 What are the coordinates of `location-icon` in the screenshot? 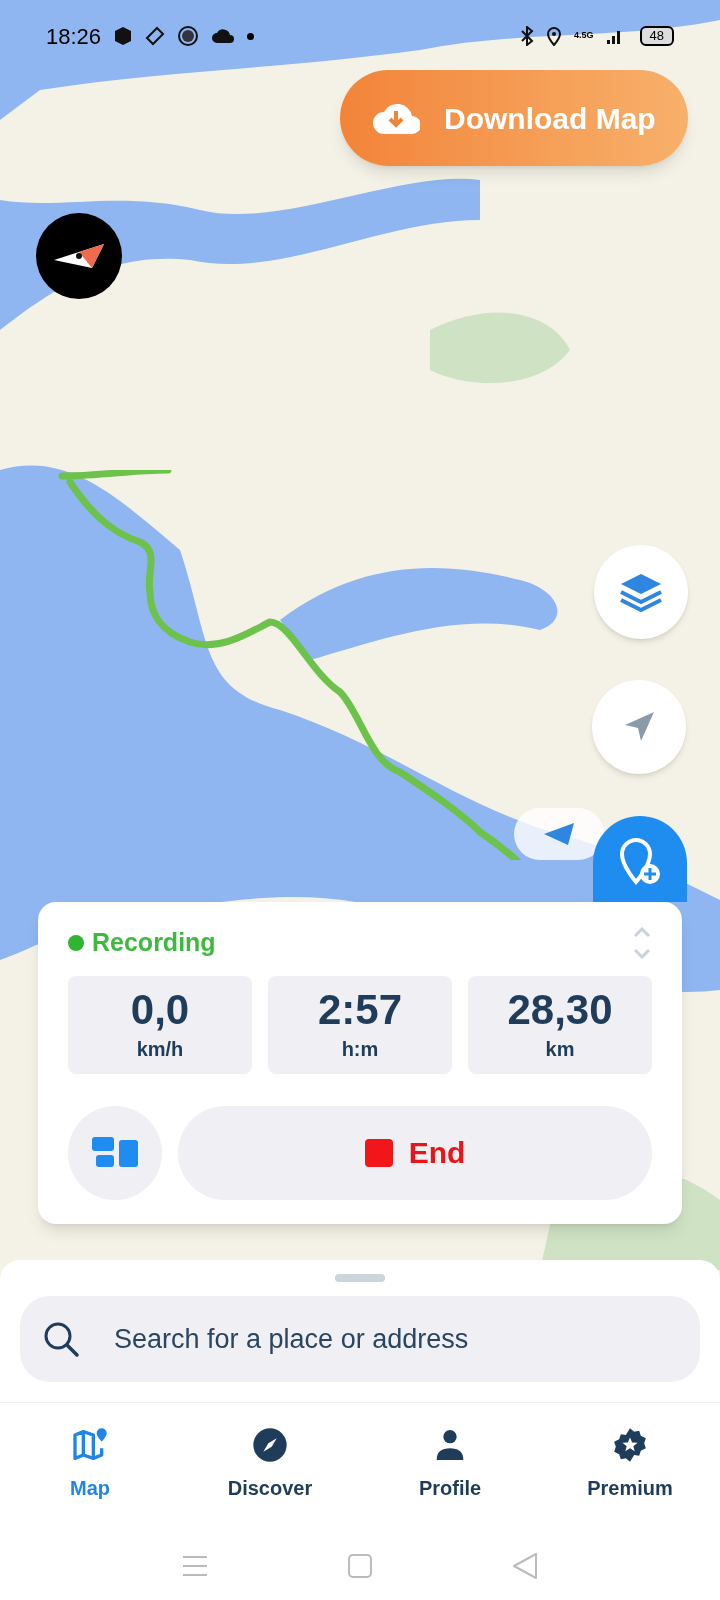 It's located at (554, 36).